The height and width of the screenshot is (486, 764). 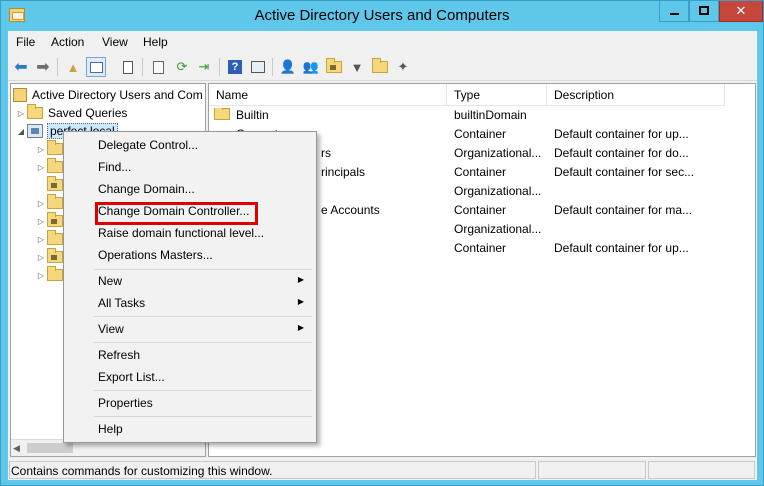 I want to click on tree-item-label: Saved Queries, so click(x=88, y=113).